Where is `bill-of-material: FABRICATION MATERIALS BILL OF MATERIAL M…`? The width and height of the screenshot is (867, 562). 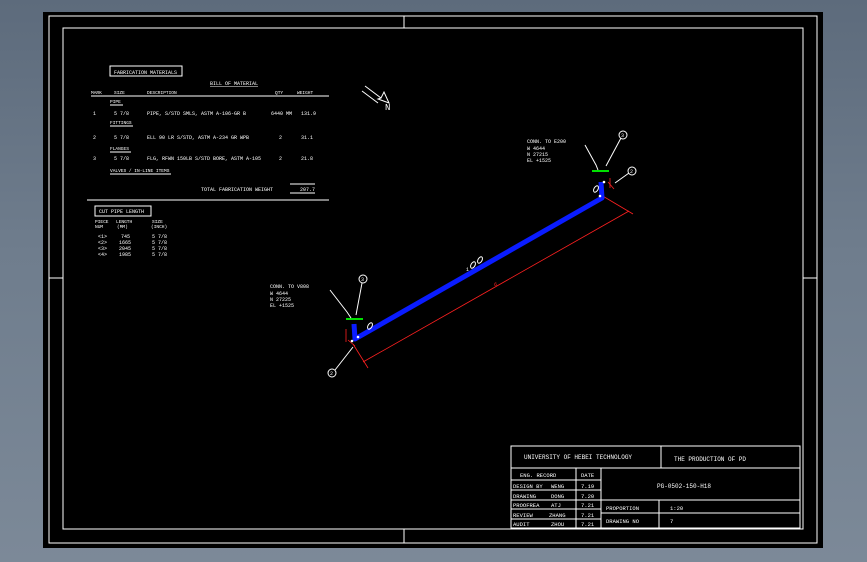
bill-of-material: FABRICATION MATERIALS BILL OF MATERIAL M… is located at coordinates (208, 133).